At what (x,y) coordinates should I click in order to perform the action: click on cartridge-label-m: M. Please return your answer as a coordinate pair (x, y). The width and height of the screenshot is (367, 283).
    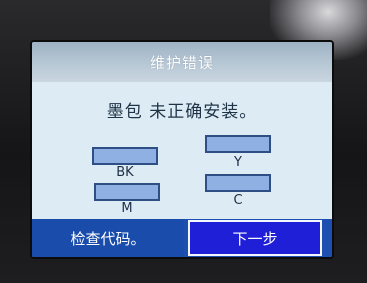
    Looking at the image, I should click on (127, 208).